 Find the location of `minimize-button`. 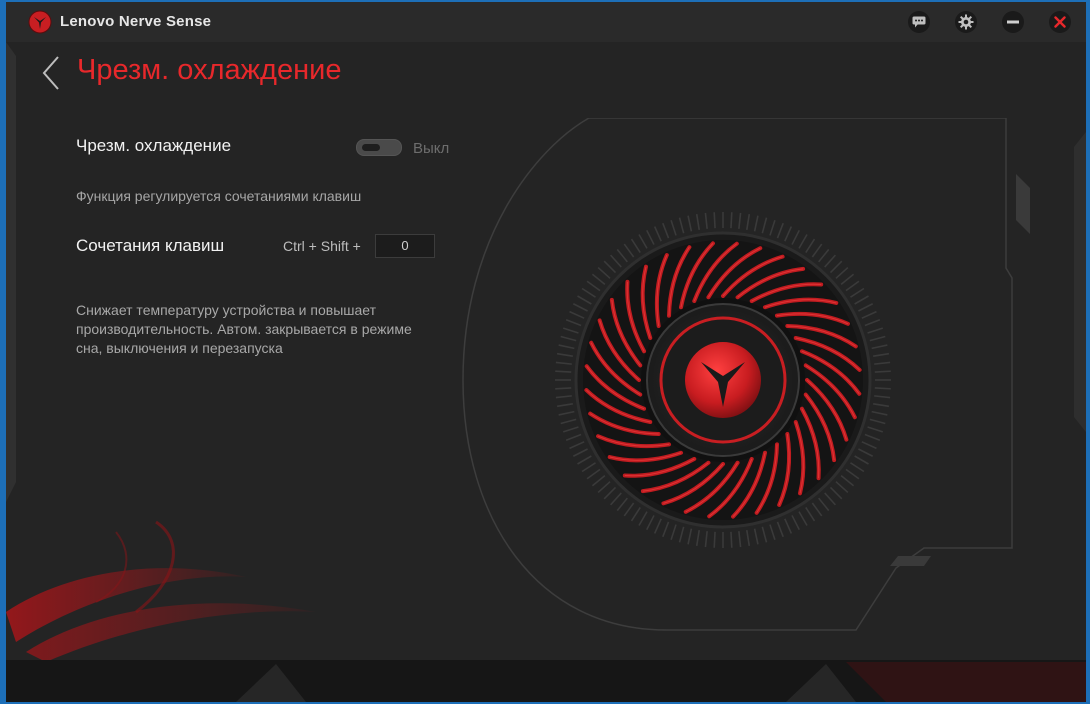

minimize-button is located at coordinates (1013, 22).